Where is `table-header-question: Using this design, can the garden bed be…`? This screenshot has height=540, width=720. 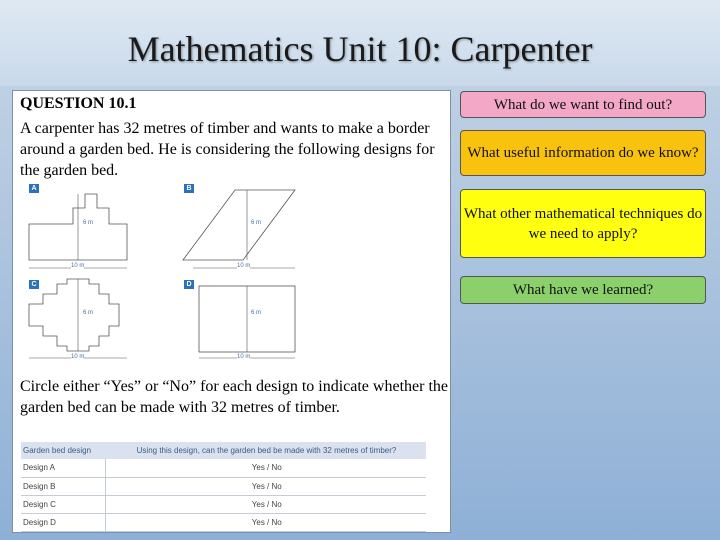 table-header-question: Using this design, can the garden bed be… is located at coordinates (265, 450).